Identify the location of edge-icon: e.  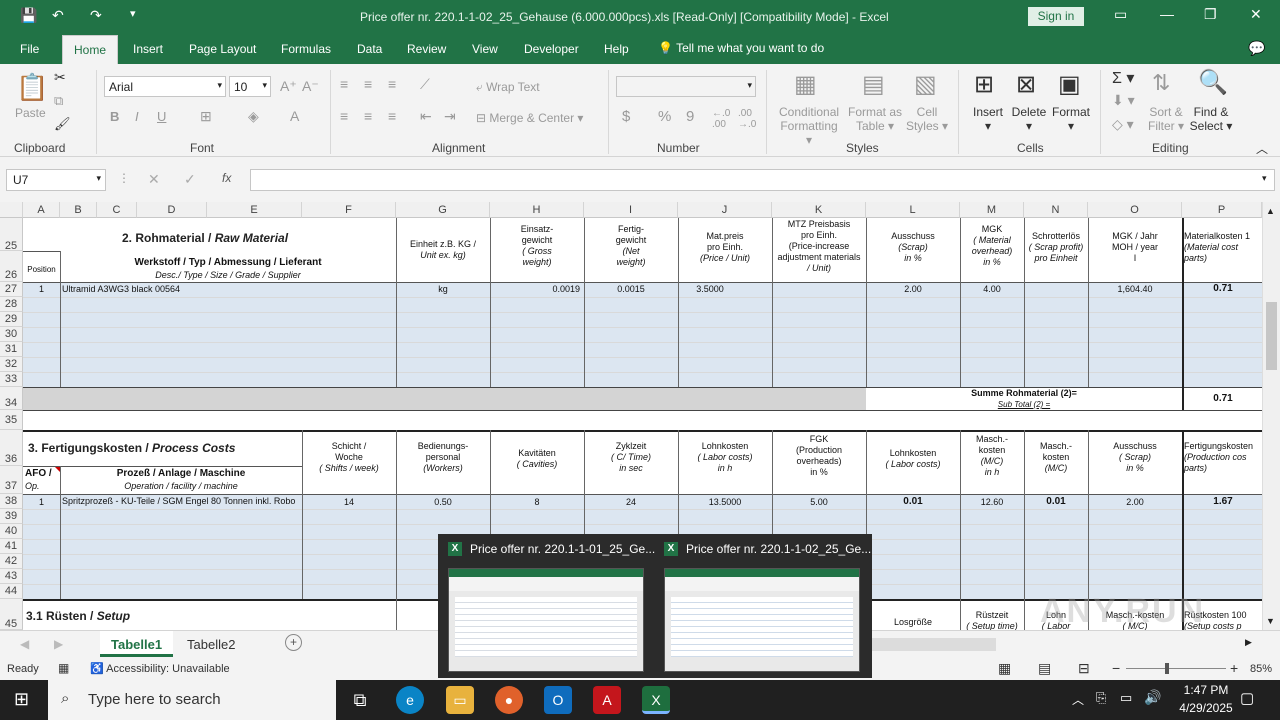
(410, 700).